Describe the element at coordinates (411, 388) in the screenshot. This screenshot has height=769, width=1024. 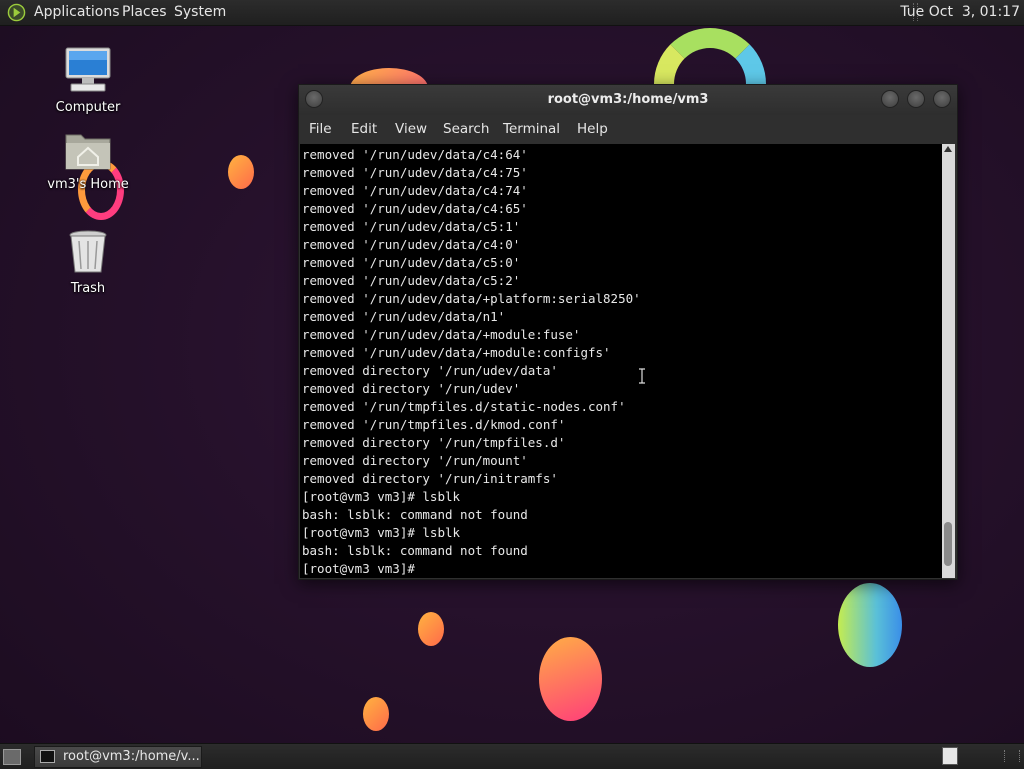
I see `terminal-line: removed directory '/run/udev'` at that location.